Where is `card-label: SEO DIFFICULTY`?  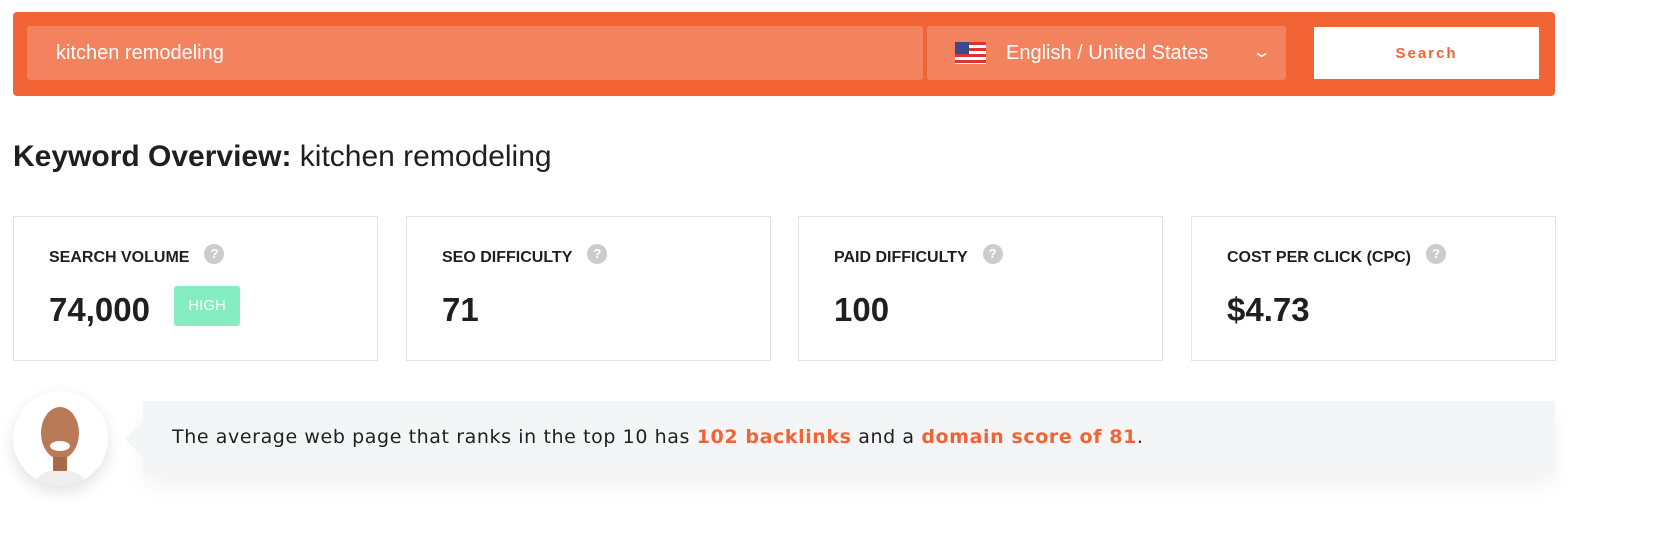
card-label: SEO DIFFICULTY is located at coordinates (507, 257).